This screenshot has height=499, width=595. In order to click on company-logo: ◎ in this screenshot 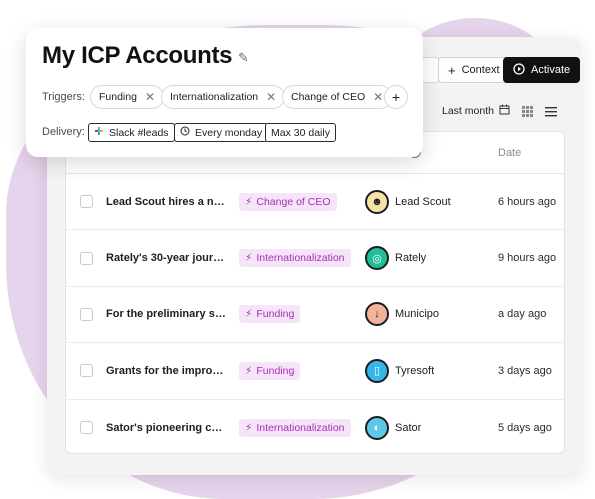, I will do `click(377, 258)`.